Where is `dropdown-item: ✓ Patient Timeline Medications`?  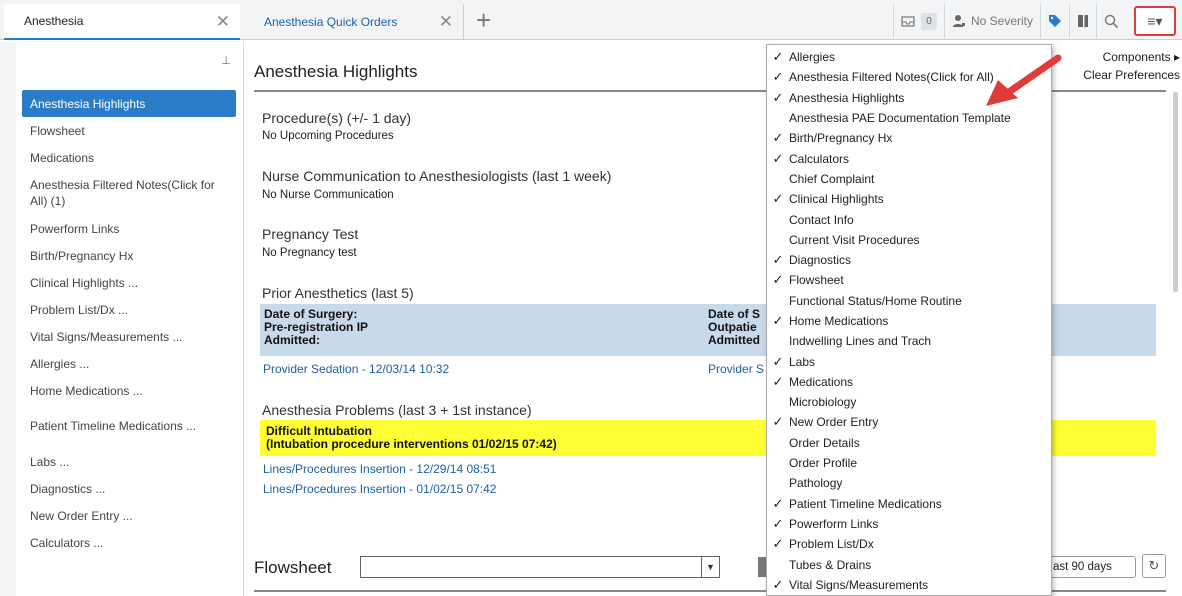
dropdown-item: ✓ Patient Timeline Medications is located at coordinates (909, 504).